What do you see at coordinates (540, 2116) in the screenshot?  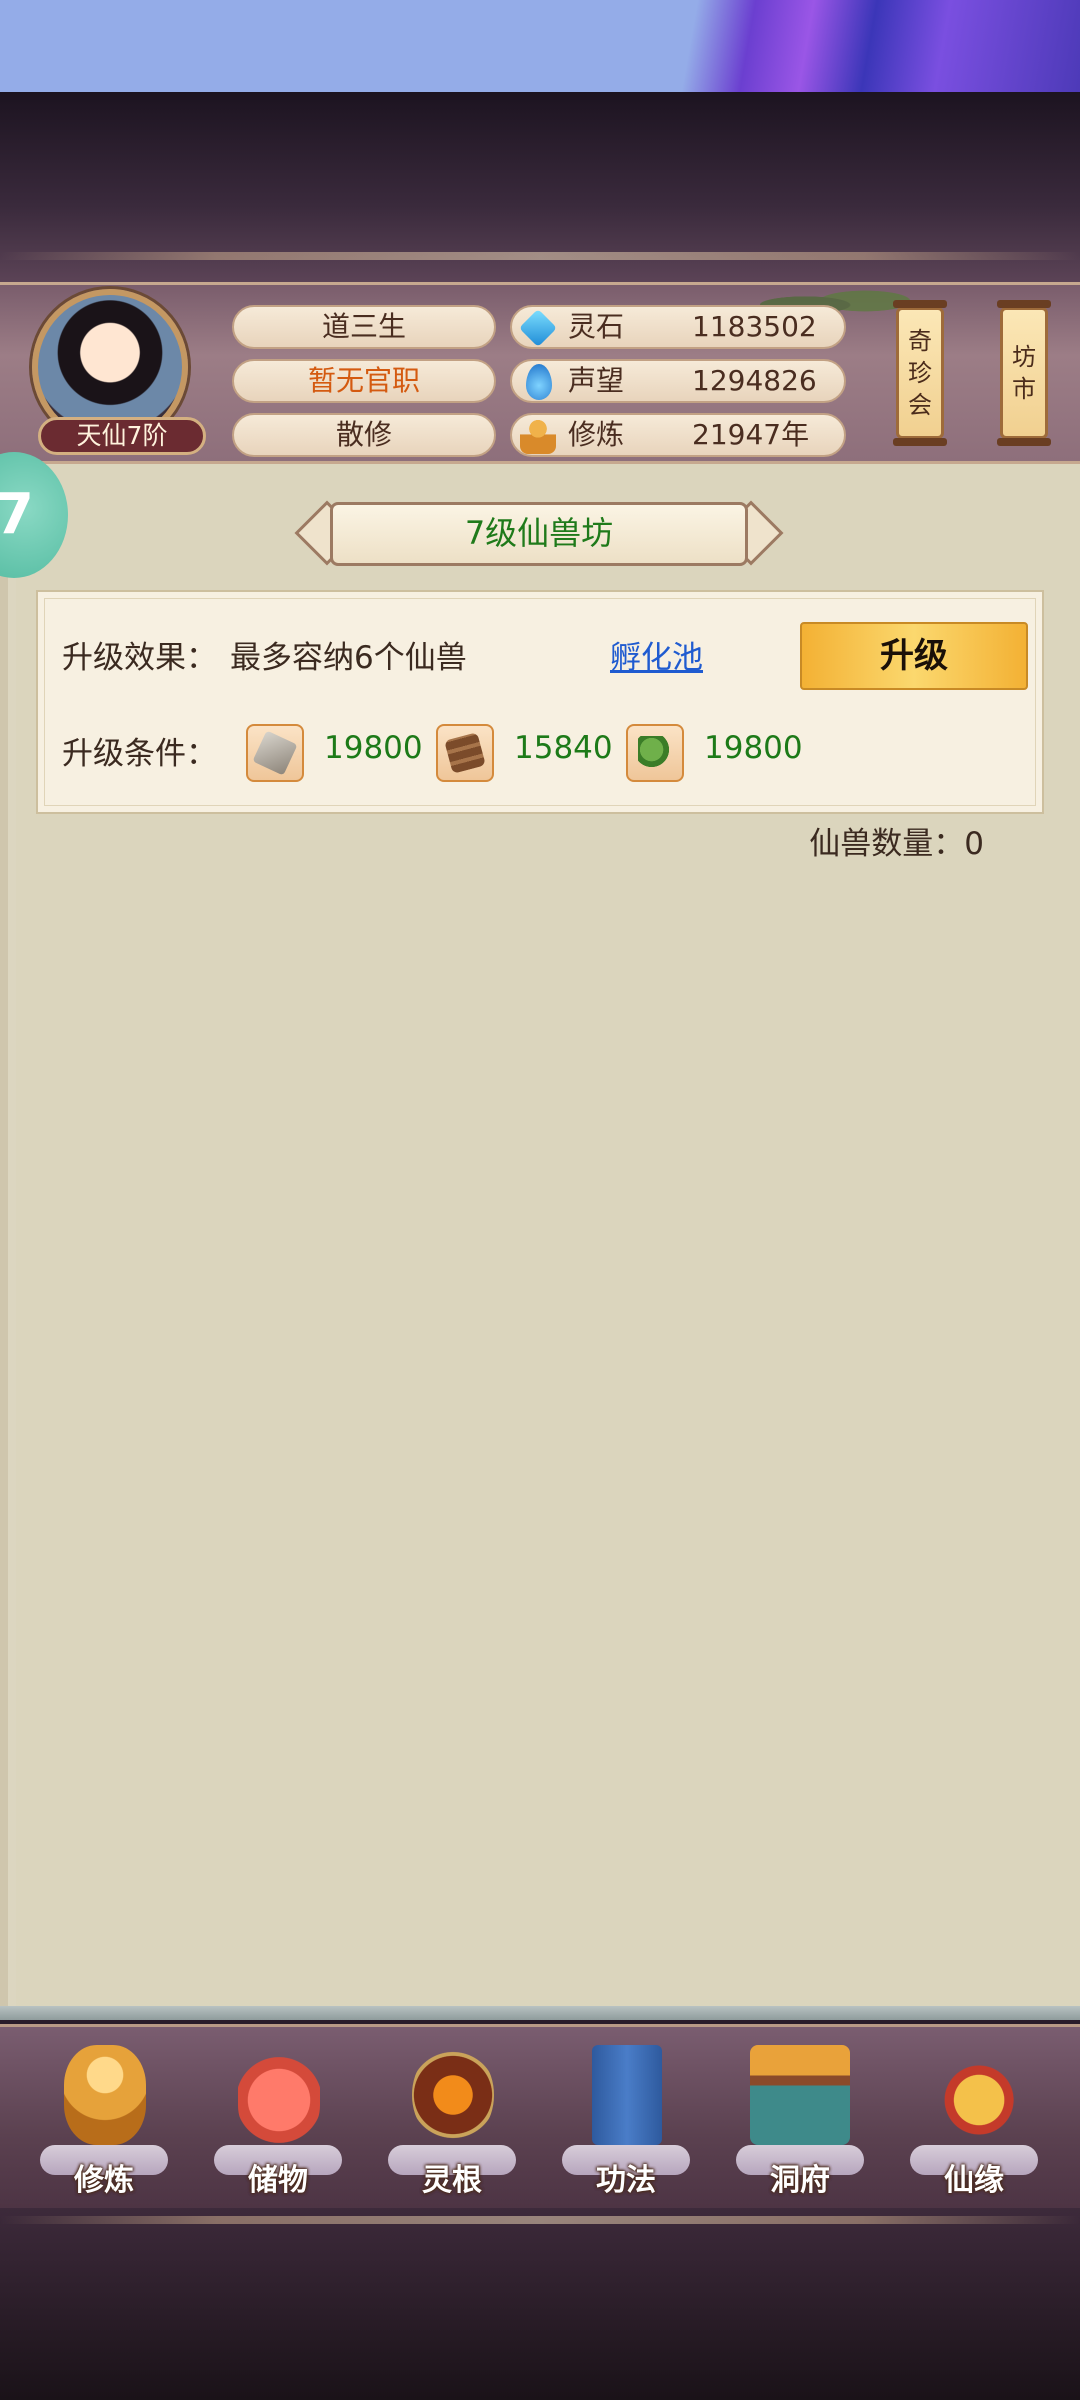 I see `bottom-nav: 修炼 储物 灵根 功法 洞府 仙缘` at bounding box center [540, 2116].